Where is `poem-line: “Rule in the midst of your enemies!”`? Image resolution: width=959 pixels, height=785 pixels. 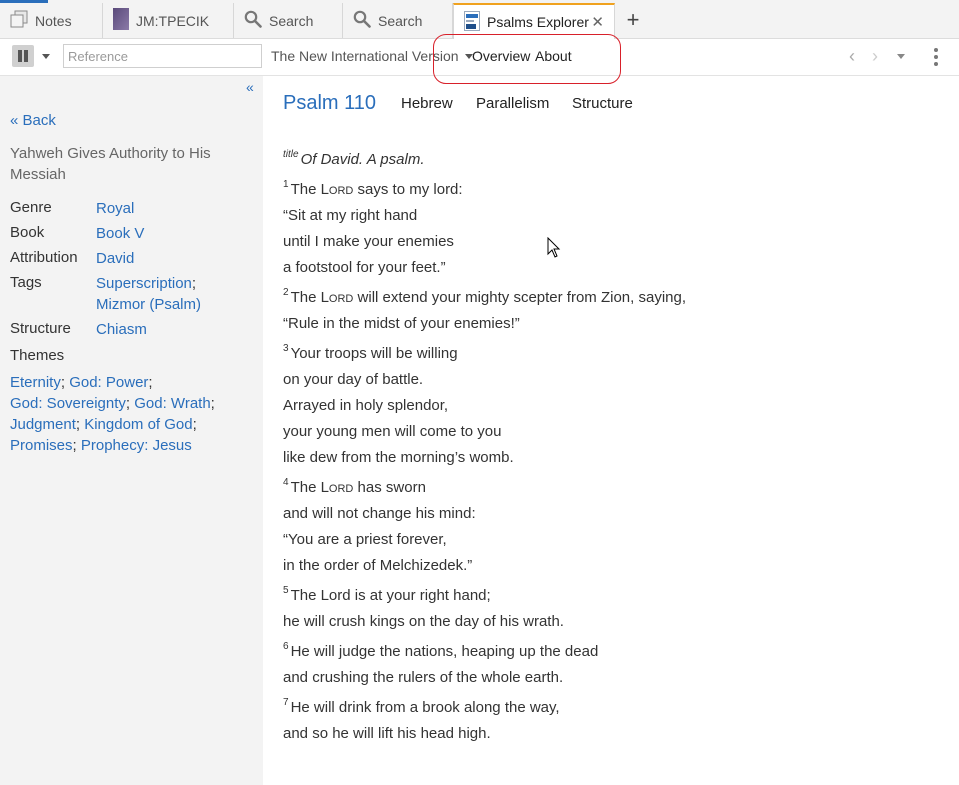
poem-line: “Rule in the midst of your enemies!” is located at coordinates (401, 323).